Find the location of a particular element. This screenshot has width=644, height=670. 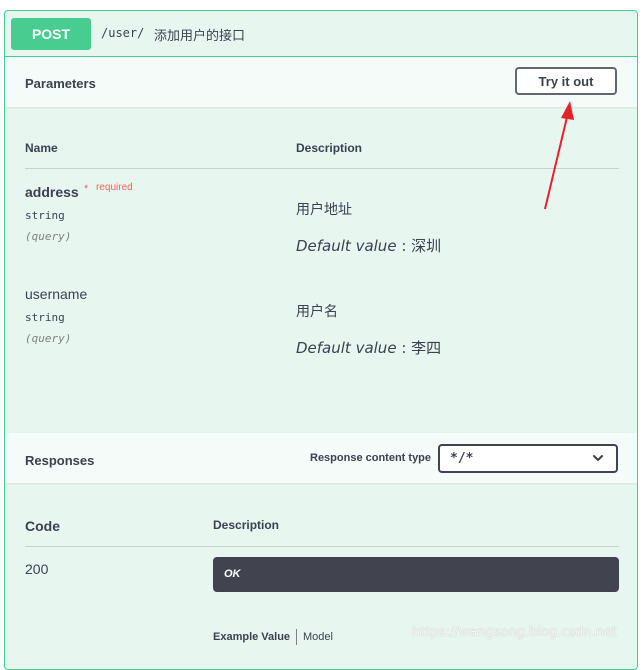

responses-header: Responses Response content type */* is located at coordinates (321, 458).